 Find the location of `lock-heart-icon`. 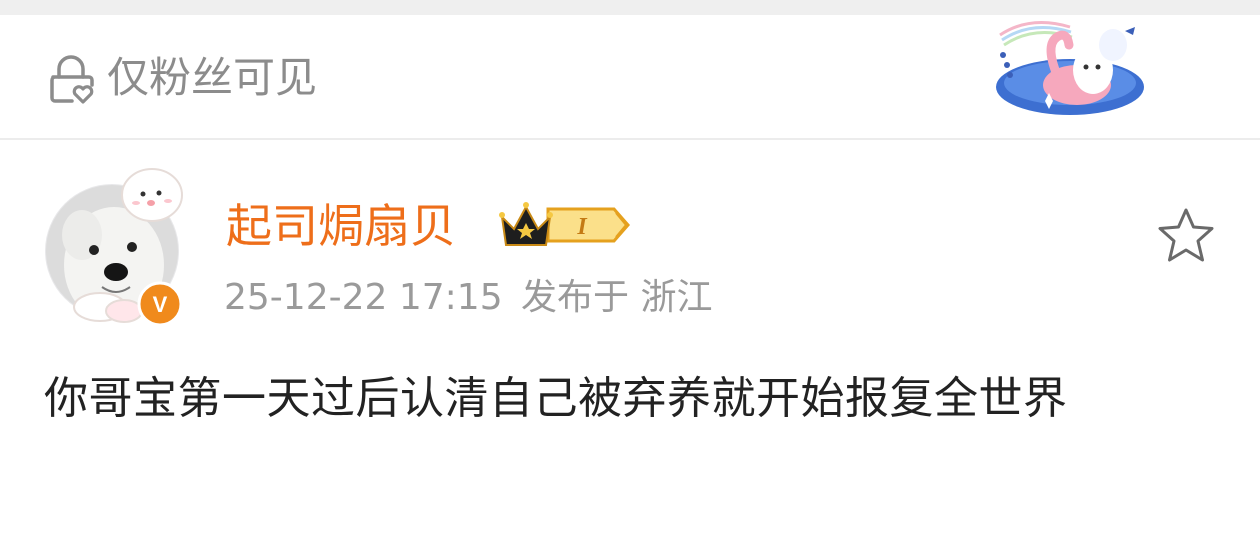

lock-heart-icon is located at coordinates (72, 79).